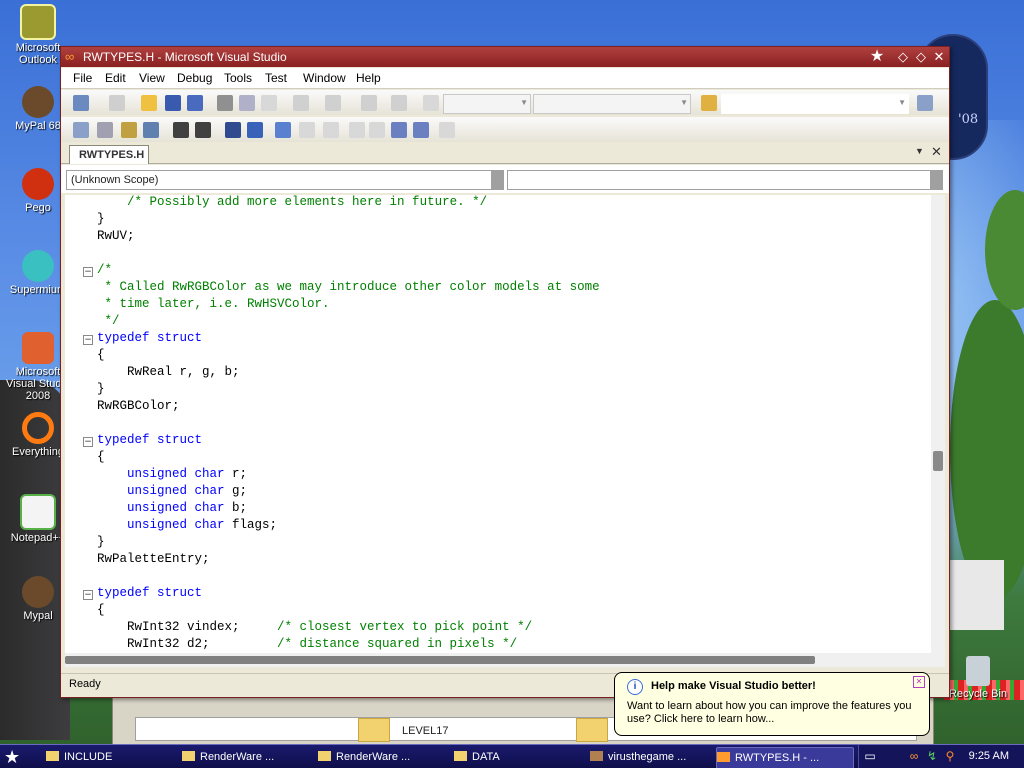  What do you see at coordinates (301, 103) in the screenshot?
I see `undo-icon` at bounding box center [301, 103].